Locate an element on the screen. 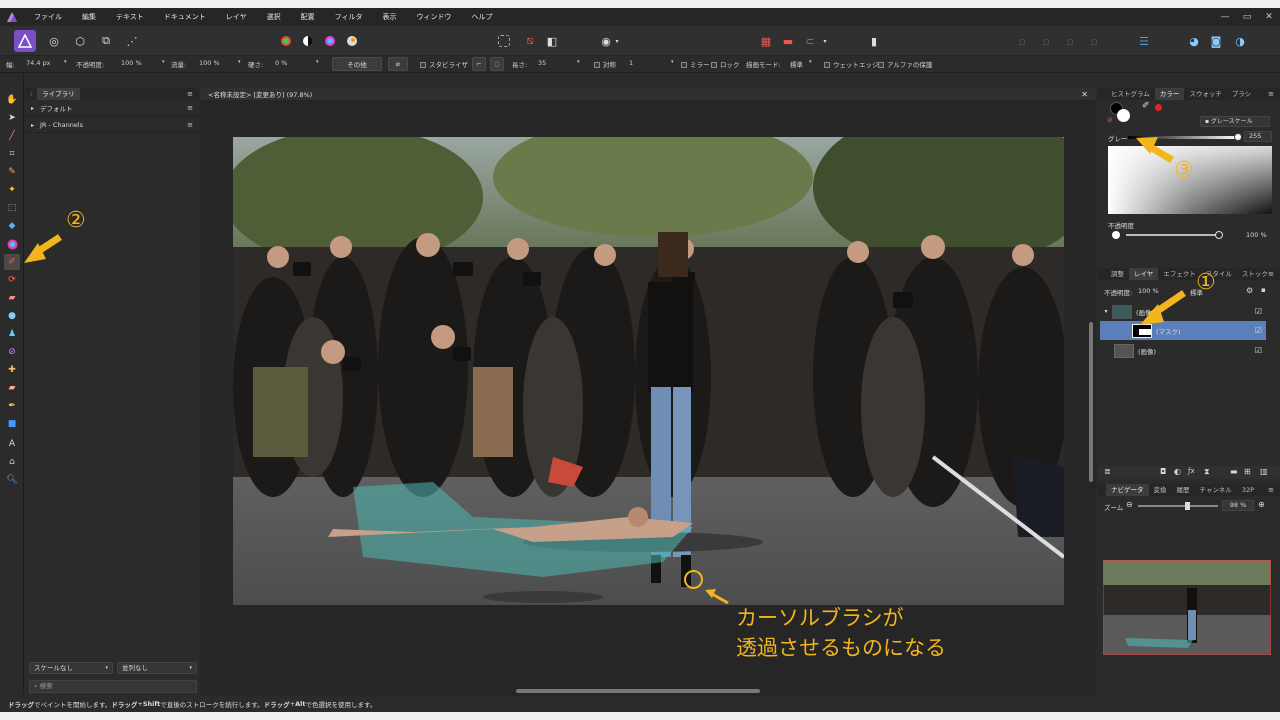 This screenshot has width=1280, height=720. step-marker-1: ① is located at coordinates (1206, 282).